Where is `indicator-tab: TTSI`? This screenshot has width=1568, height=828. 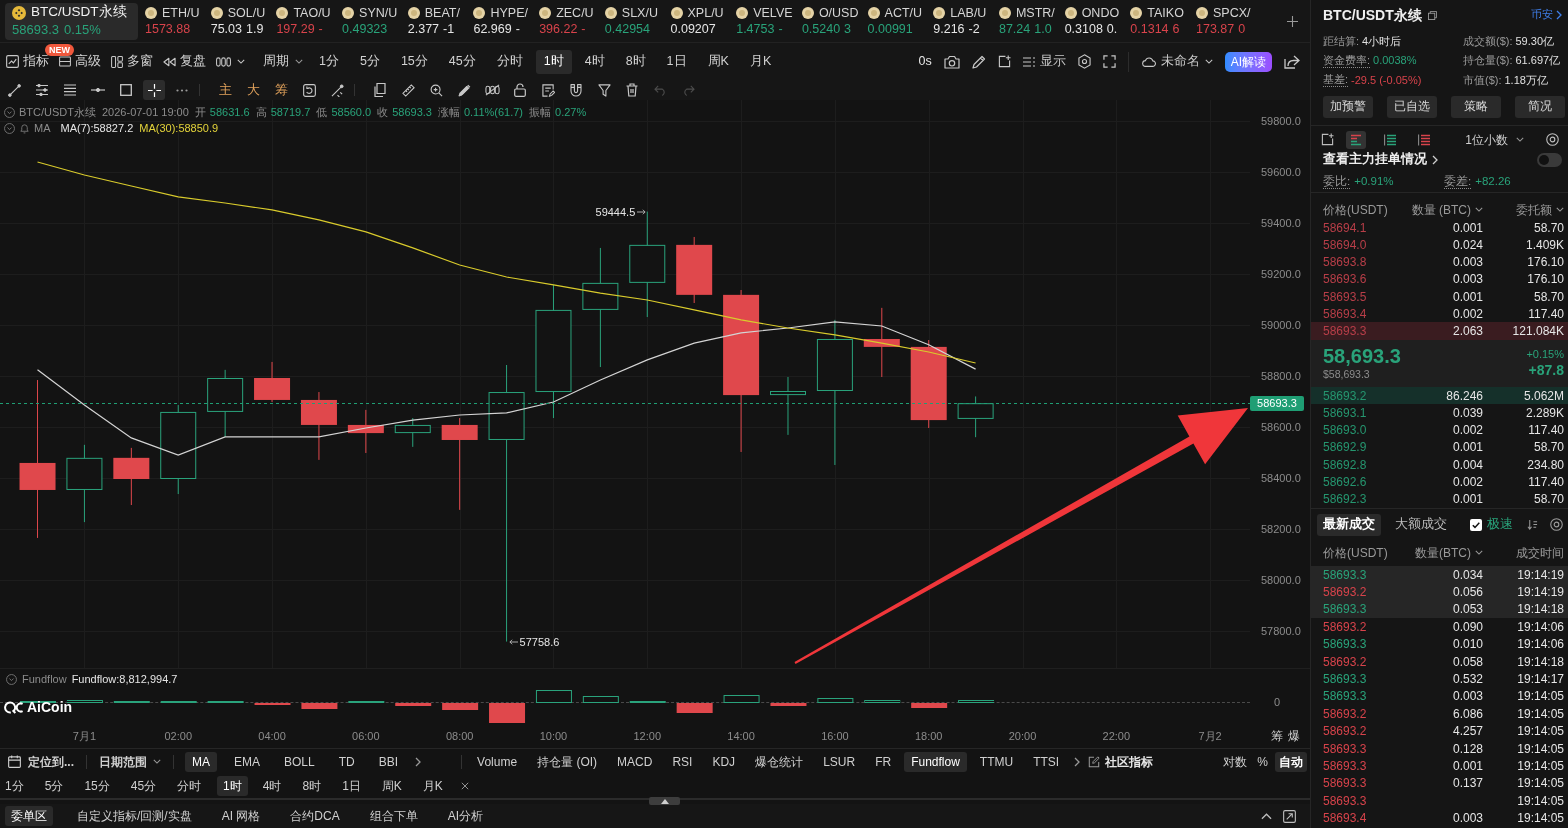
indicator-tab: TTSI is located at coordinates (1046, 761).